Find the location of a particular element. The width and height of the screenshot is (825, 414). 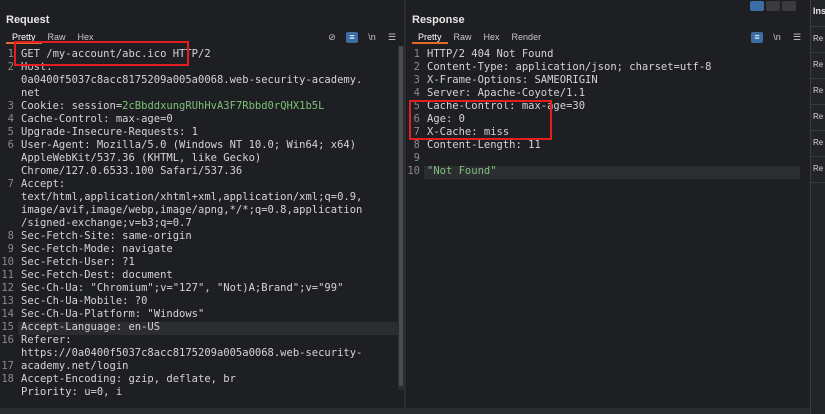

code-text: Accept: is located at coordinates (43, 184).